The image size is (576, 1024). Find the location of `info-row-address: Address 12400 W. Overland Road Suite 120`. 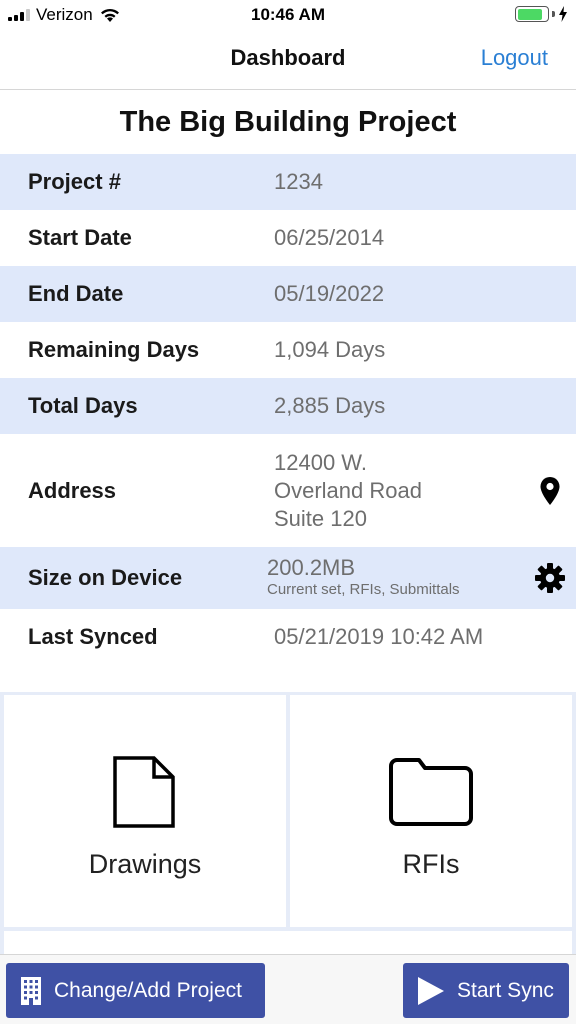

info-row-address: Address 12400 W. Overland Road Suite 120 is located at coordinates (288, 490).